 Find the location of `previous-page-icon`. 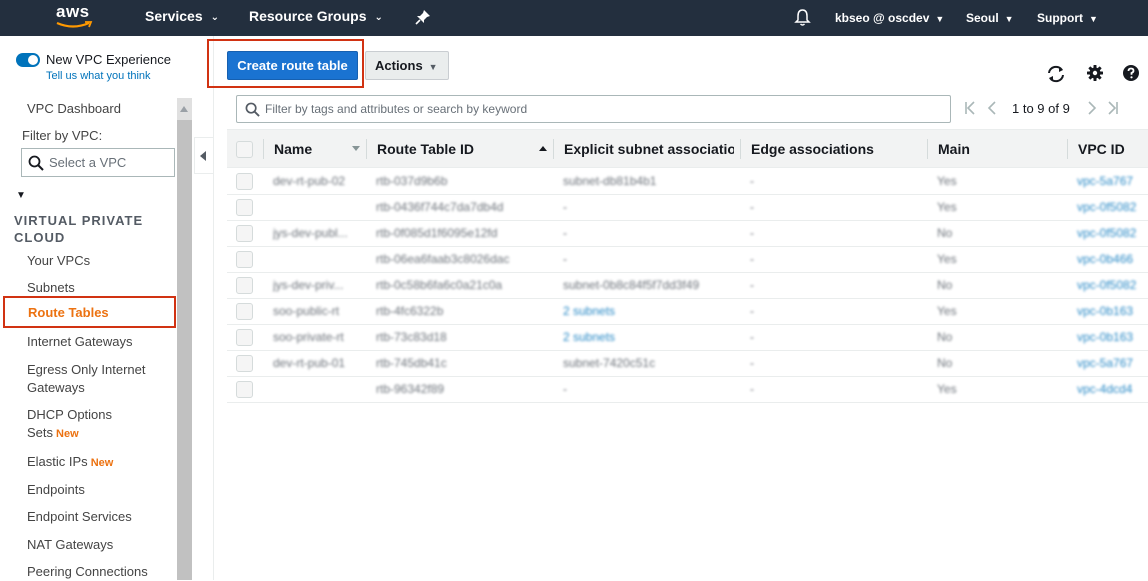

previous-page-icon is located at coordinates (992, 108).